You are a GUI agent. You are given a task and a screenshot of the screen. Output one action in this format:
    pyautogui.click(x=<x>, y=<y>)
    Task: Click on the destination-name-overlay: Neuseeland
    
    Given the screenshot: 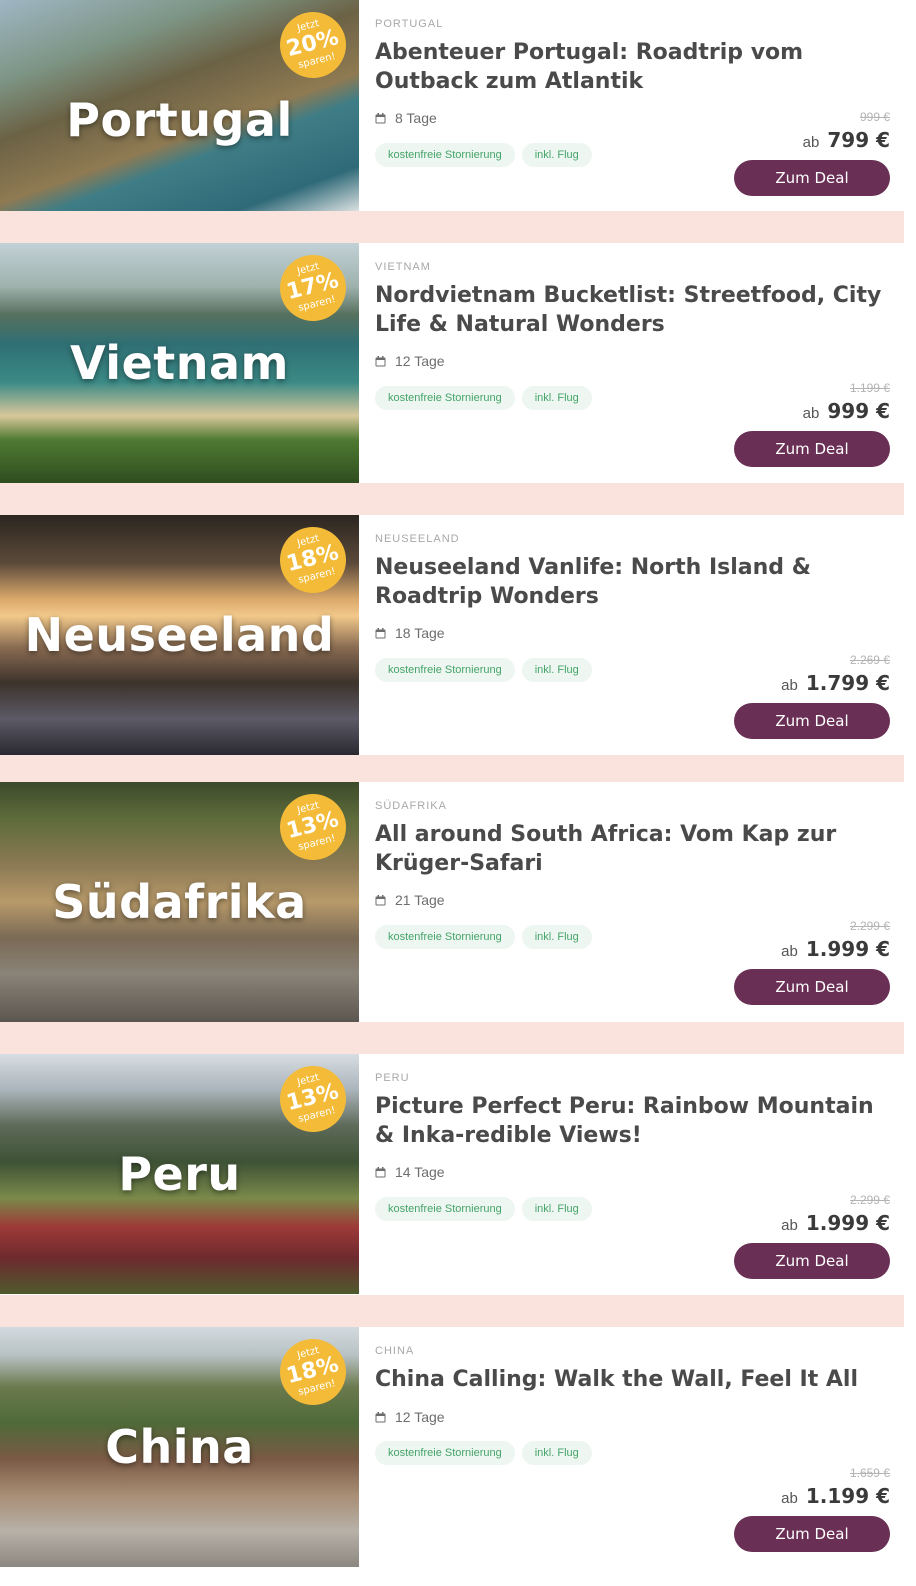 What is the action you would take?
    pyautogui.click(x=179, y=635)
    